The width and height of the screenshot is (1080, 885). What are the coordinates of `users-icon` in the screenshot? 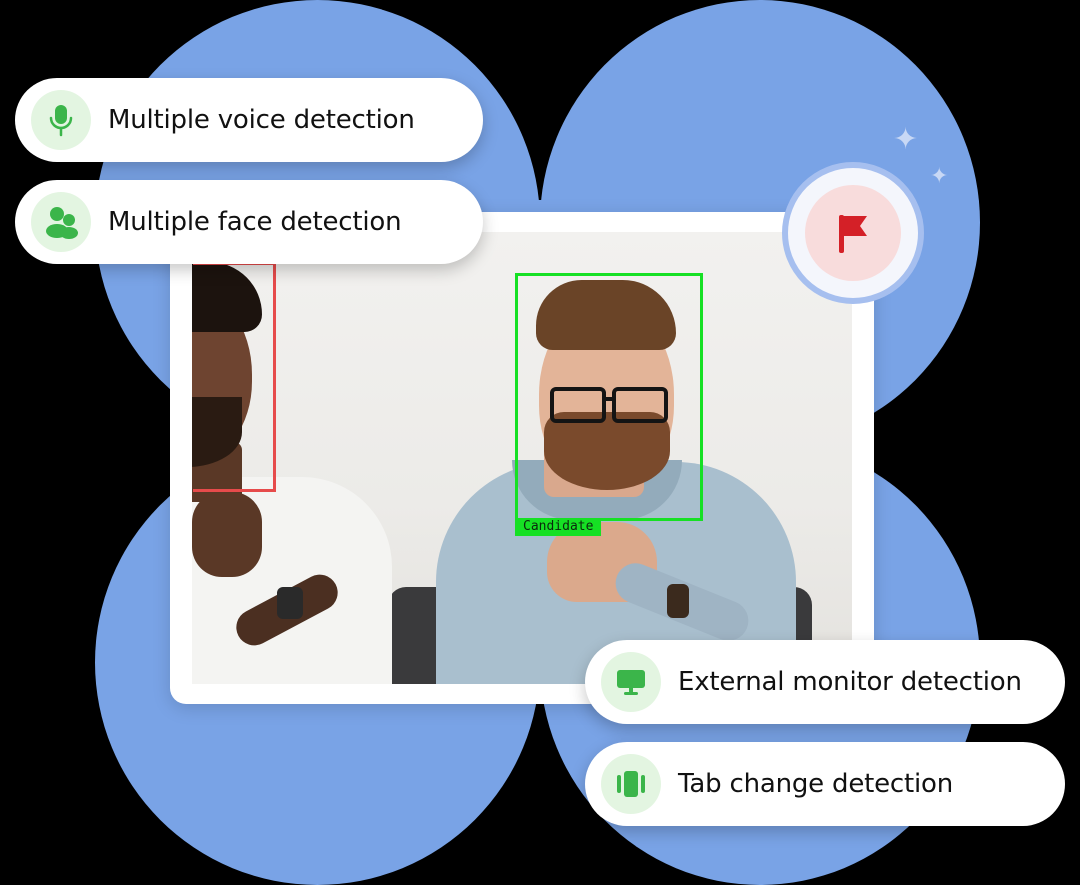 It's located at (62, 223).